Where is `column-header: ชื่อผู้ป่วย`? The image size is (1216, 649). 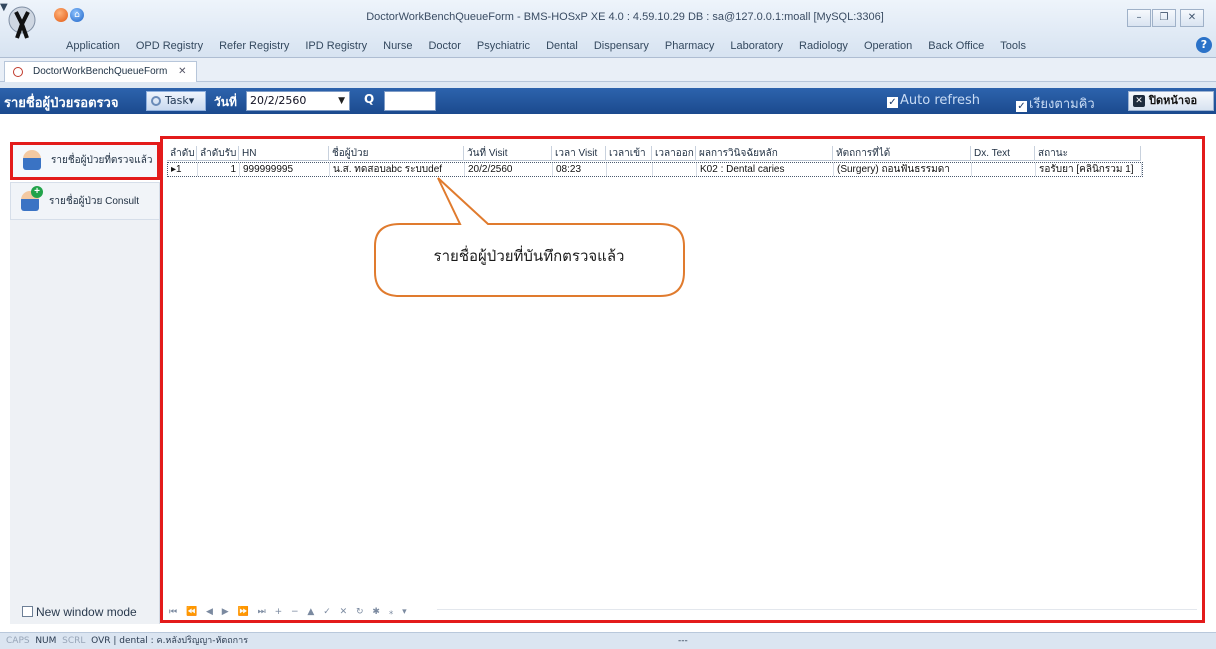 column-header: ชื่อผู้ป่วย is located at coordinates (396, 153).